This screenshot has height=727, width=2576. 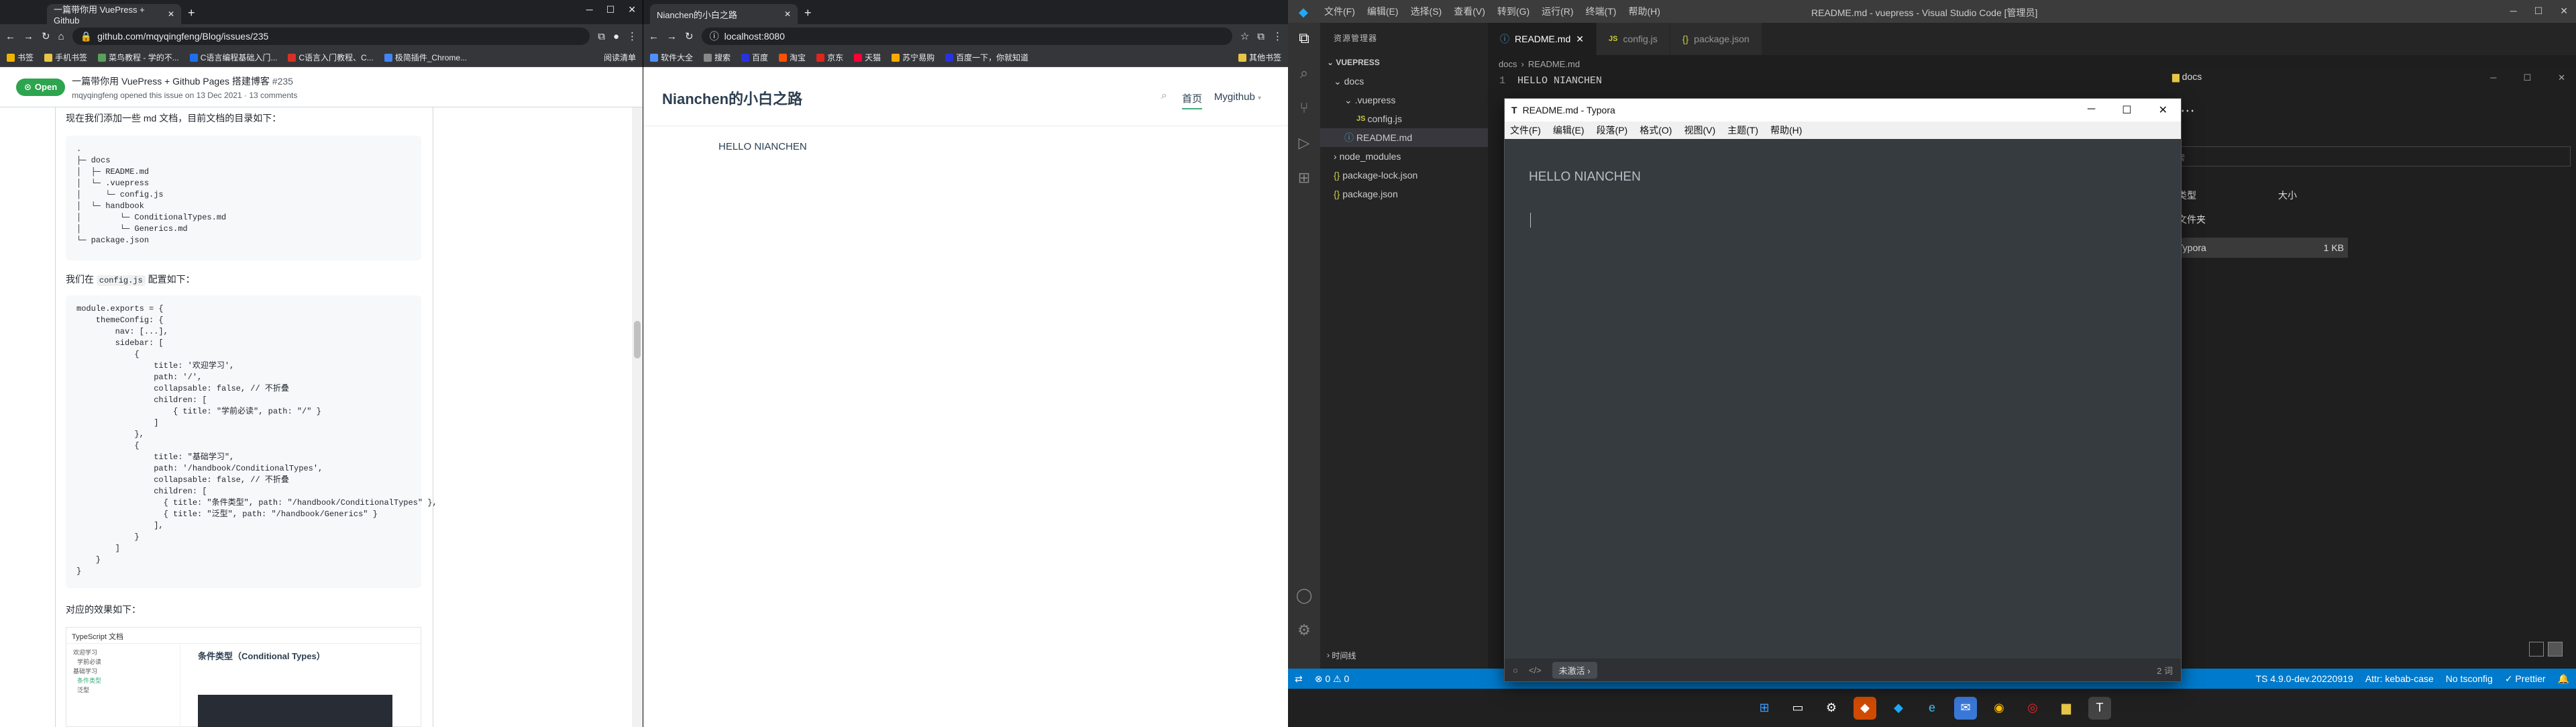 I want to click on menu-item: 查看(V), so click(x=1469, y=11).